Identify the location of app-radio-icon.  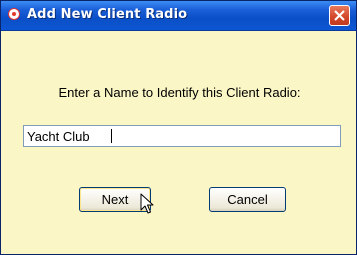
(14, 14).